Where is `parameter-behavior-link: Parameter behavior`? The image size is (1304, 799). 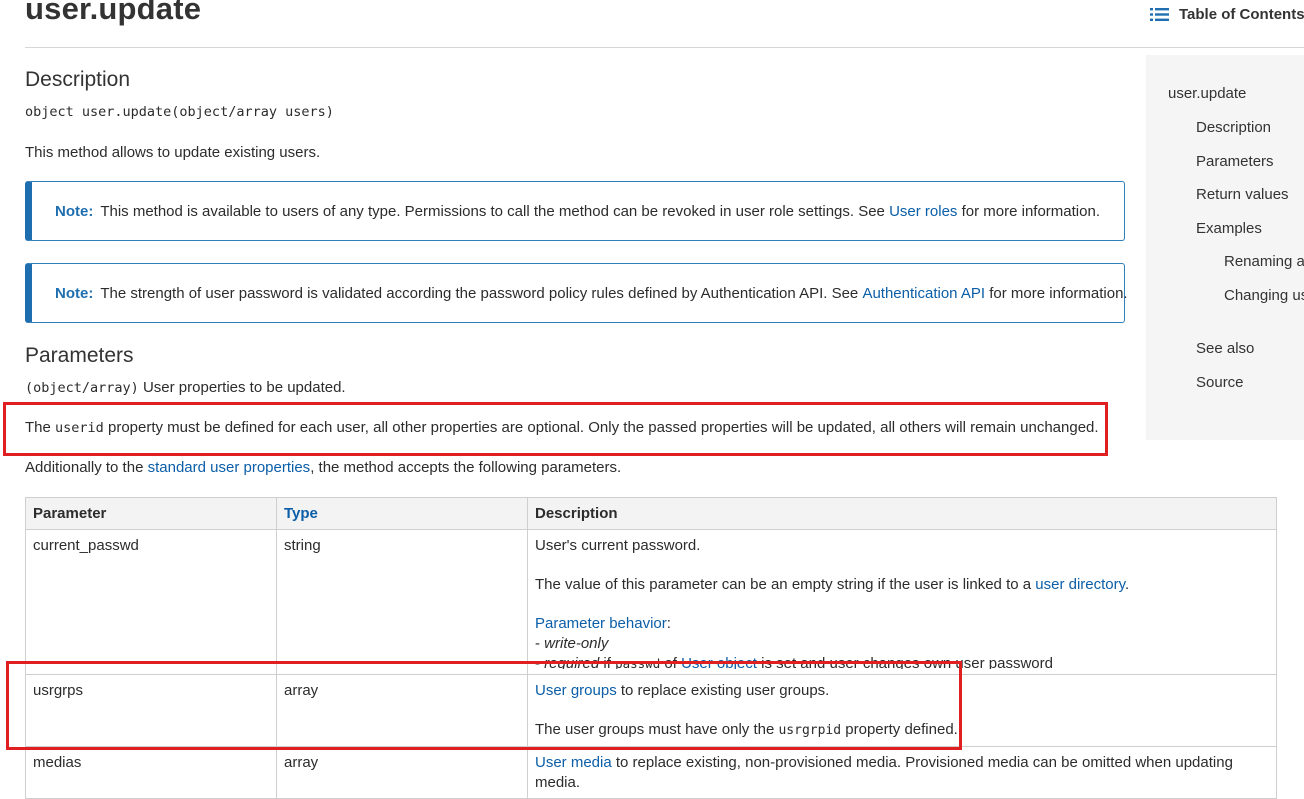
parameter-behavior-link: Parameter behavior is located at coordinates (601, 623).